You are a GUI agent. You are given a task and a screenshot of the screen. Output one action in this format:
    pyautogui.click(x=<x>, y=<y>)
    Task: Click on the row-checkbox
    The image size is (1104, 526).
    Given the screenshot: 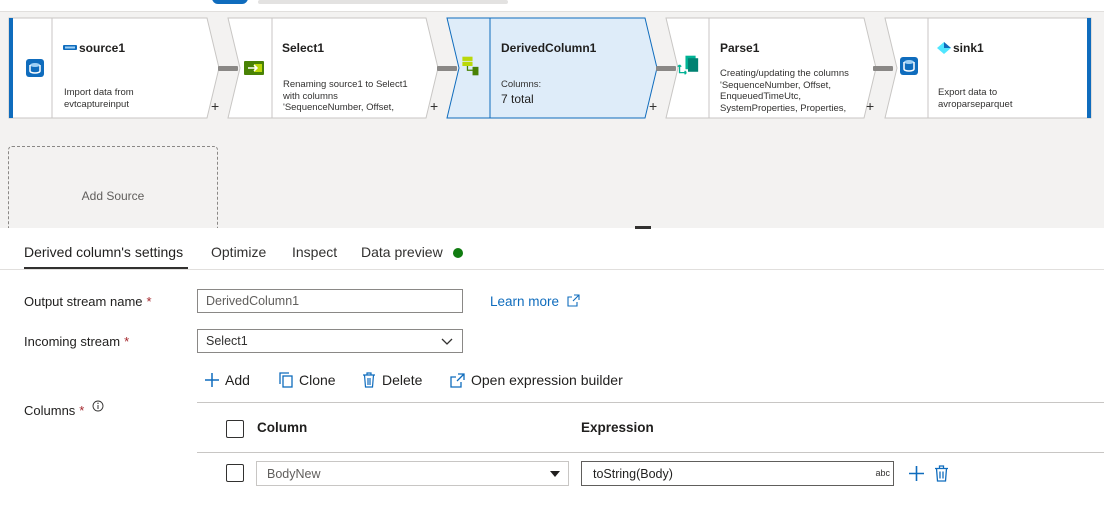 What is the action you would take?
    pyautogui.click(x=235, y=473)
    